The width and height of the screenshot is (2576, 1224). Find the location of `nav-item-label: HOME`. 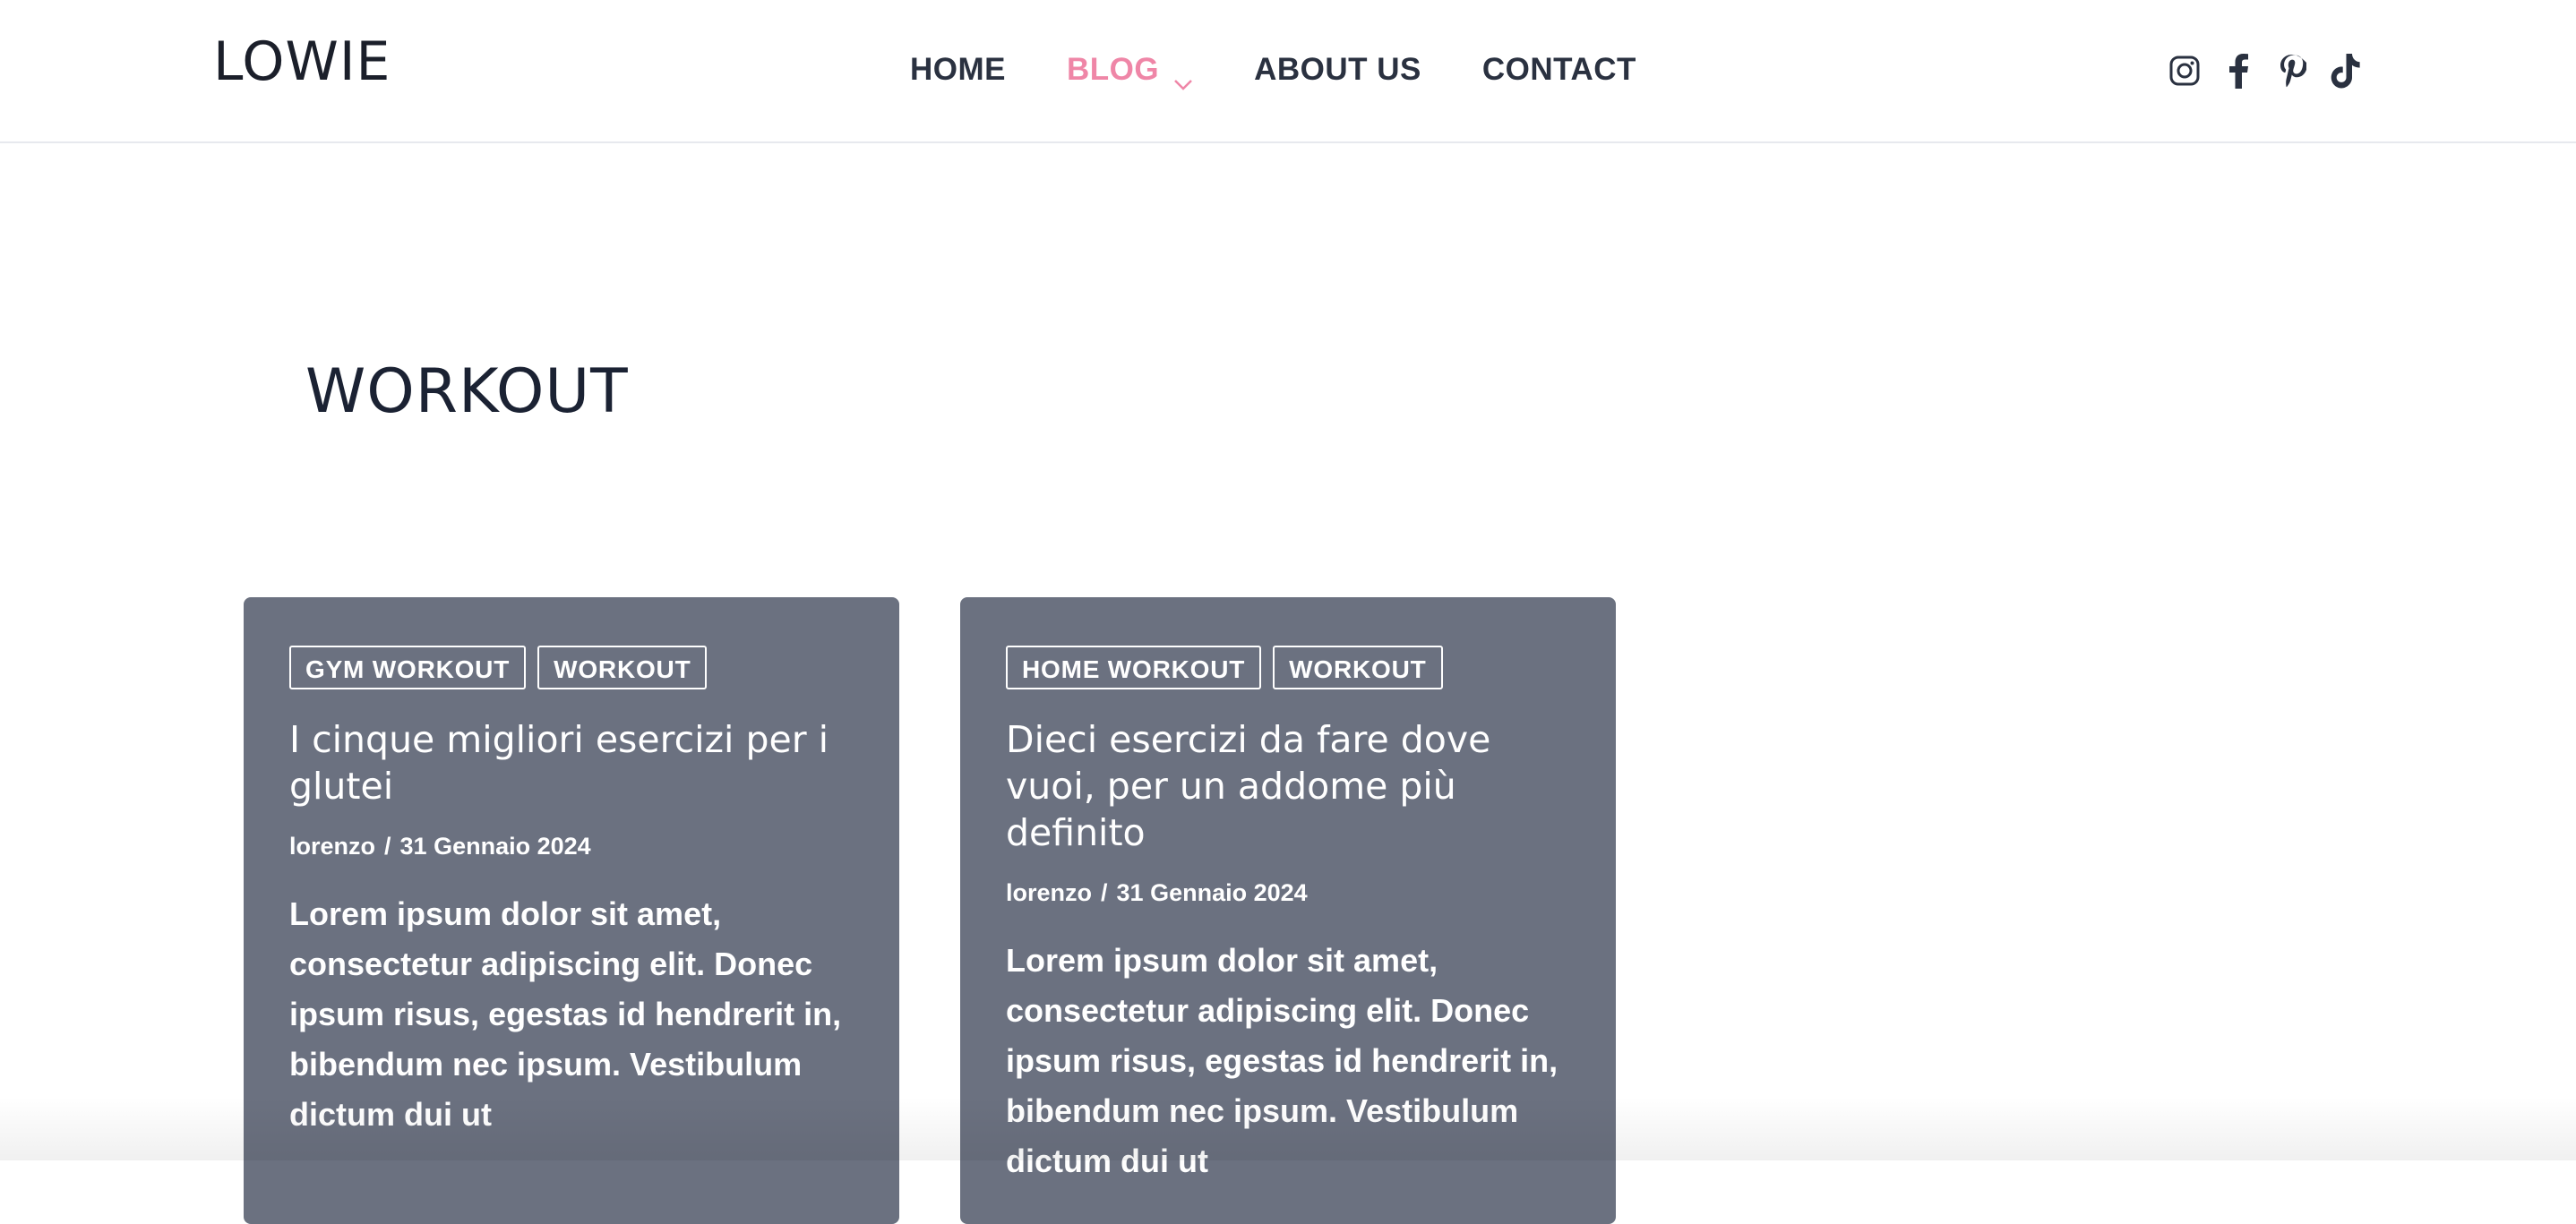

nav-item-label: HOME is located at coordinates (958, 69).